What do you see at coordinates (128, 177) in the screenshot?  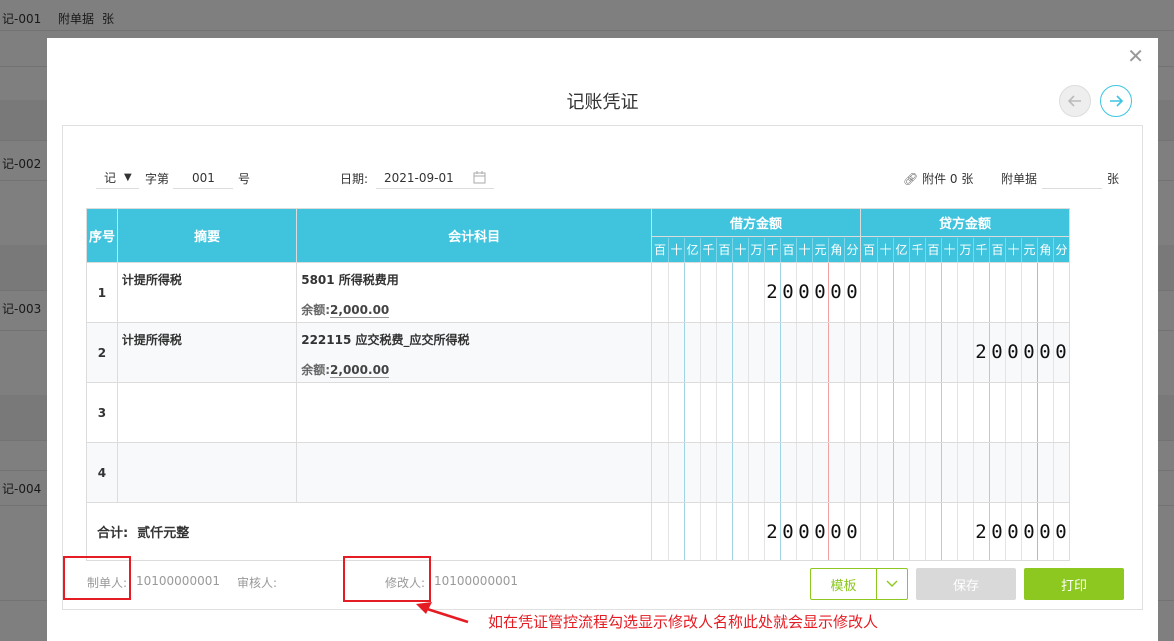 I see `caret-down-icon: ▼` at bounding box center [128, 177].